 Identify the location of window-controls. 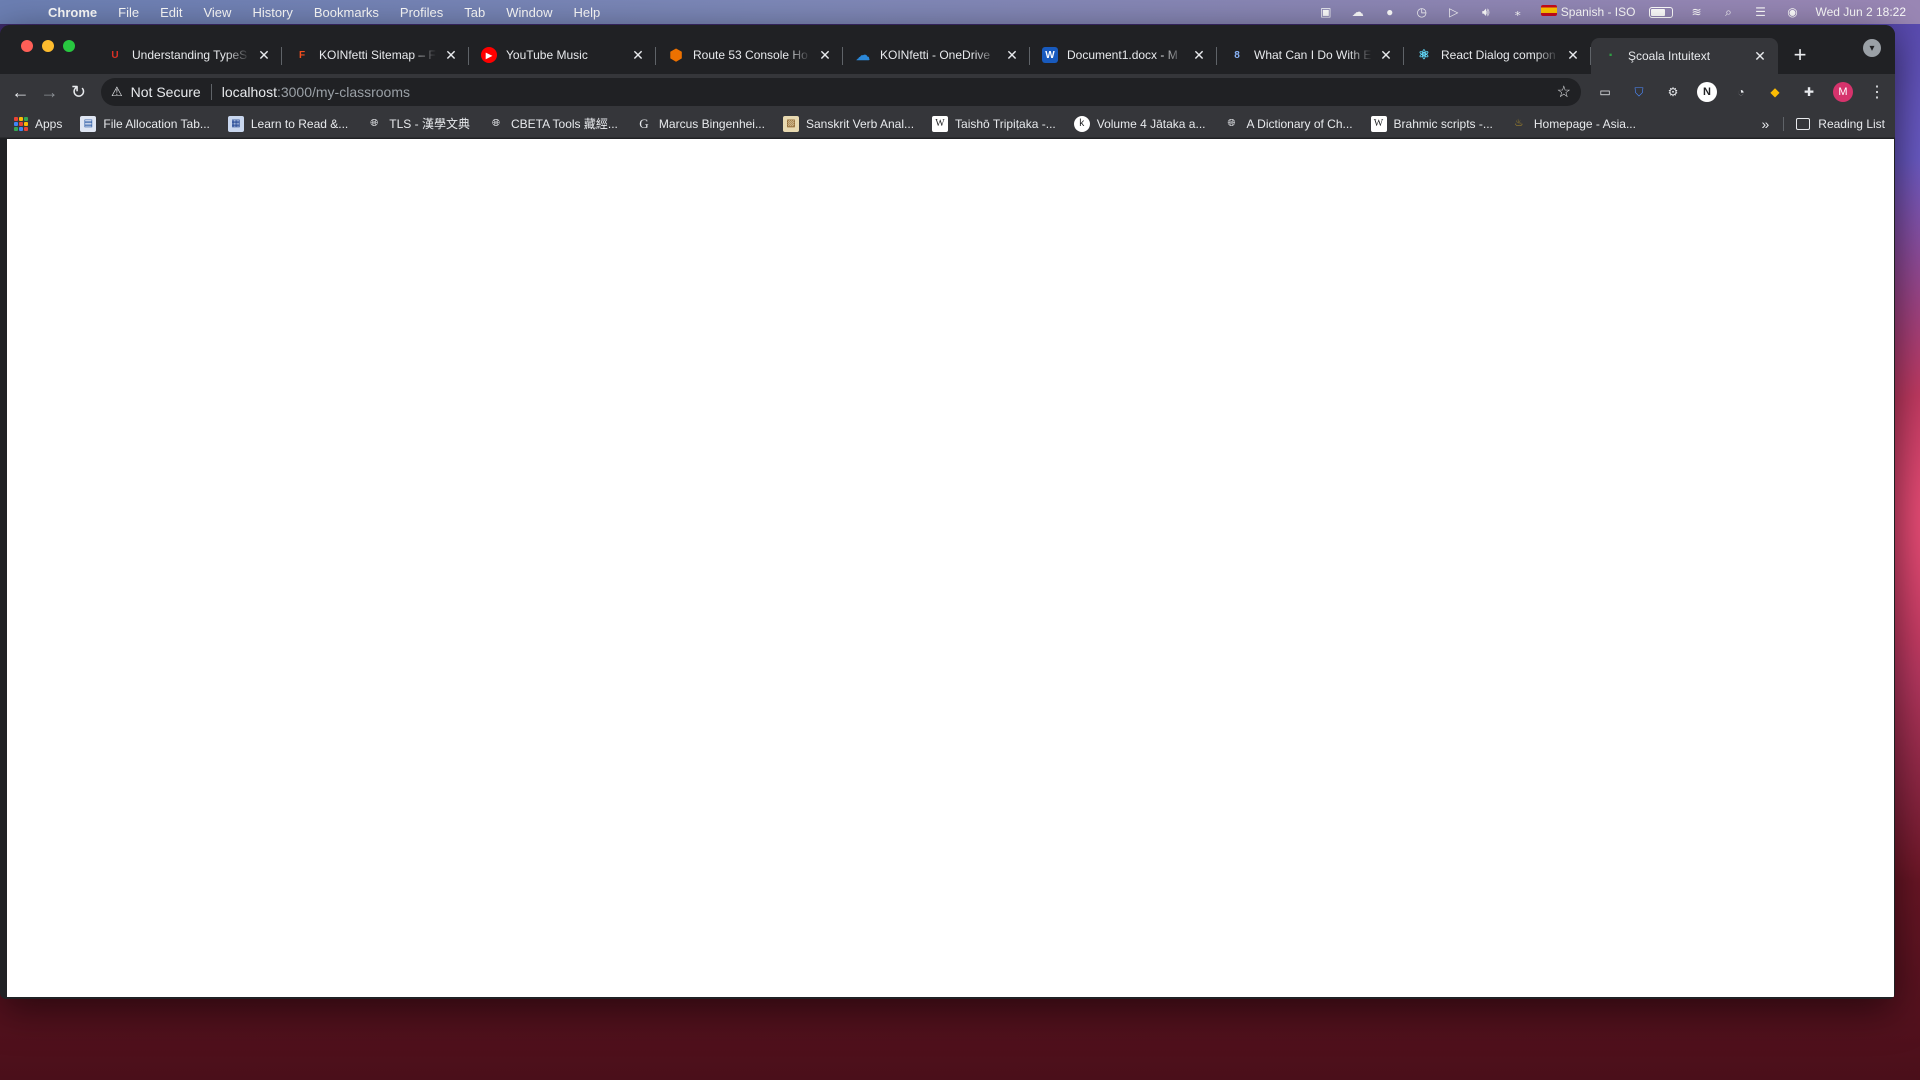
(48, 46).